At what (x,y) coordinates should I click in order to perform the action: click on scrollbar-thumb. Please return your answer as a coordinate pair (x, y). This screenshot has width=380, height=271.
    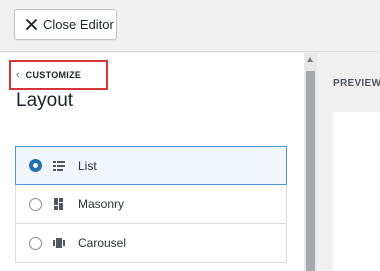
    Looking at the image, I should click on (310, 171).